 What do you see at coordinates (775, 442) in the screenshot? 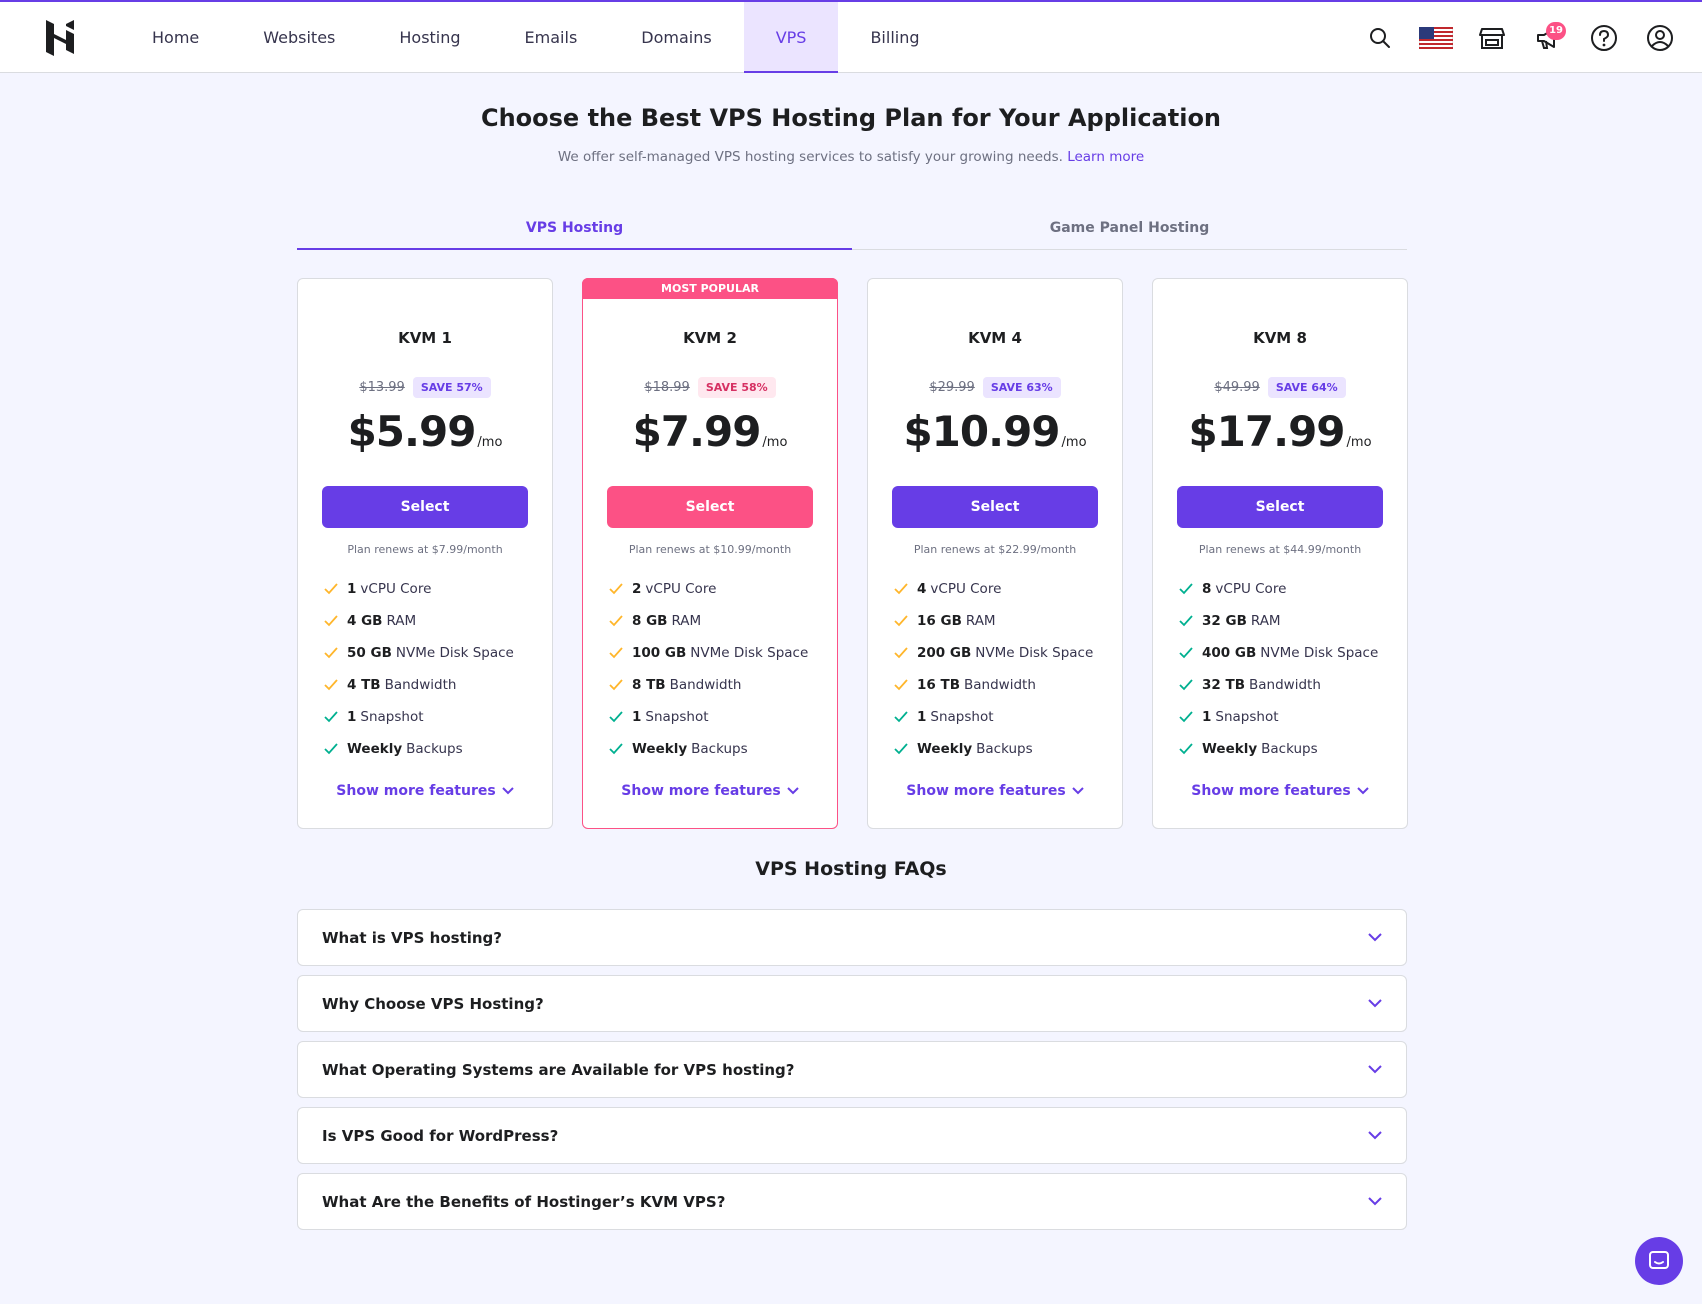
I see `price-unit: /mo` at bounding box center [775, 442].